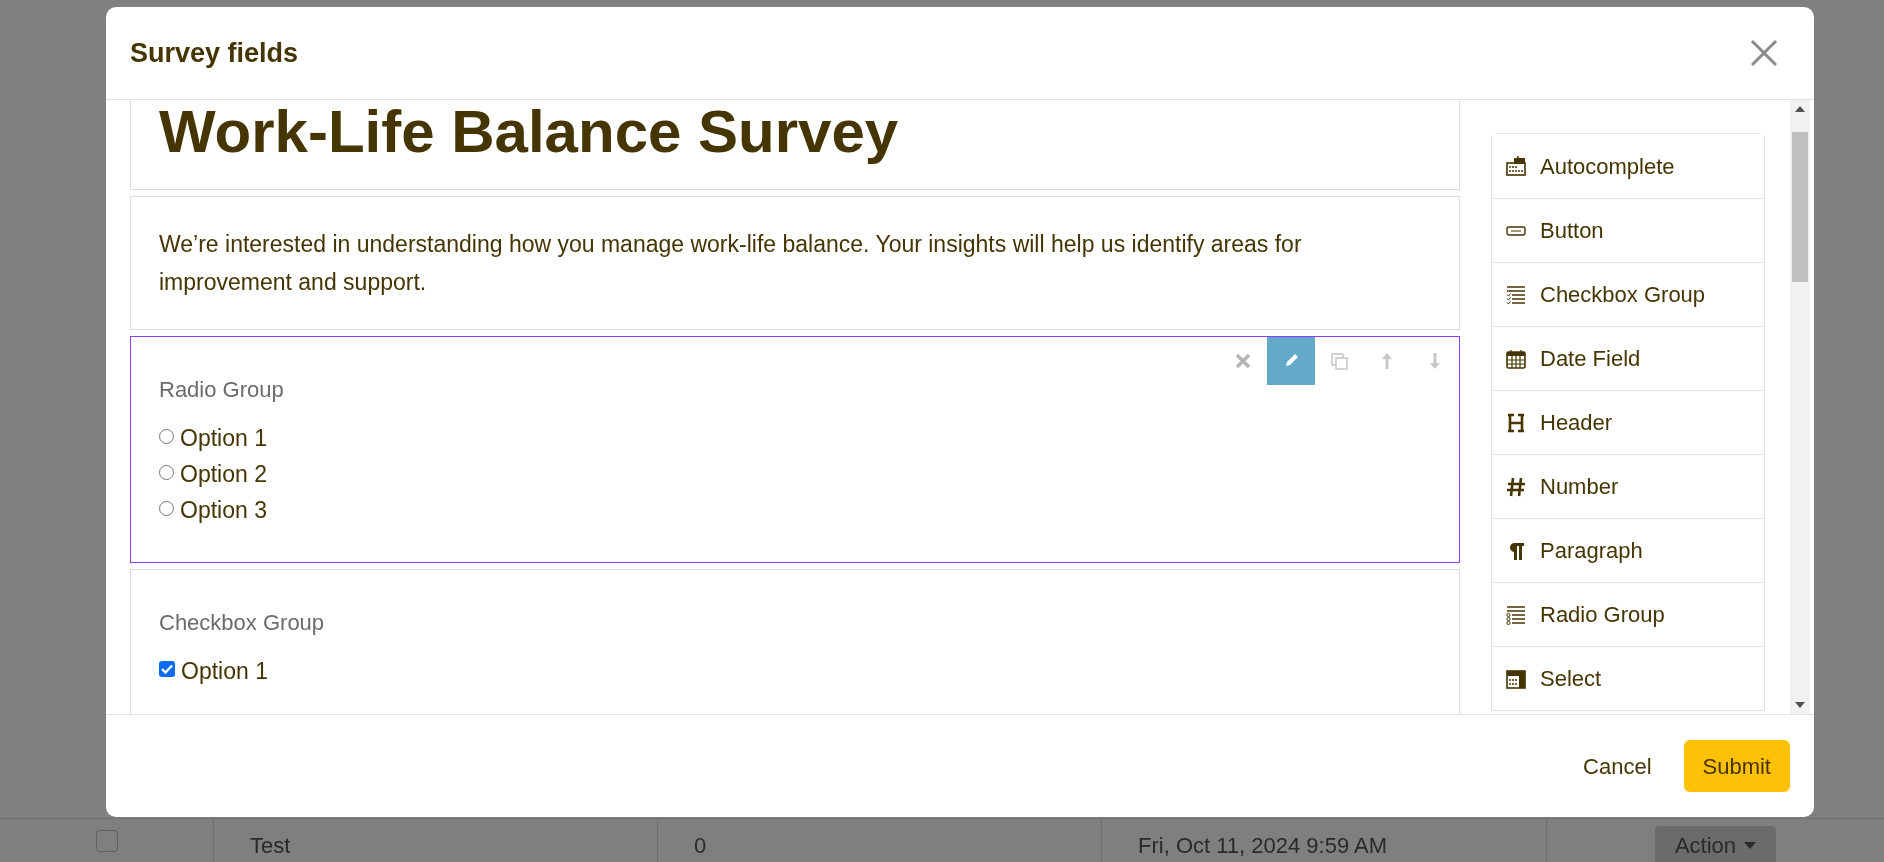 The width and height of the screenshot is (1884, 862). Describe the element at coordinates (1291, 361) in the screenshot. I see `pencil-button` at that location.